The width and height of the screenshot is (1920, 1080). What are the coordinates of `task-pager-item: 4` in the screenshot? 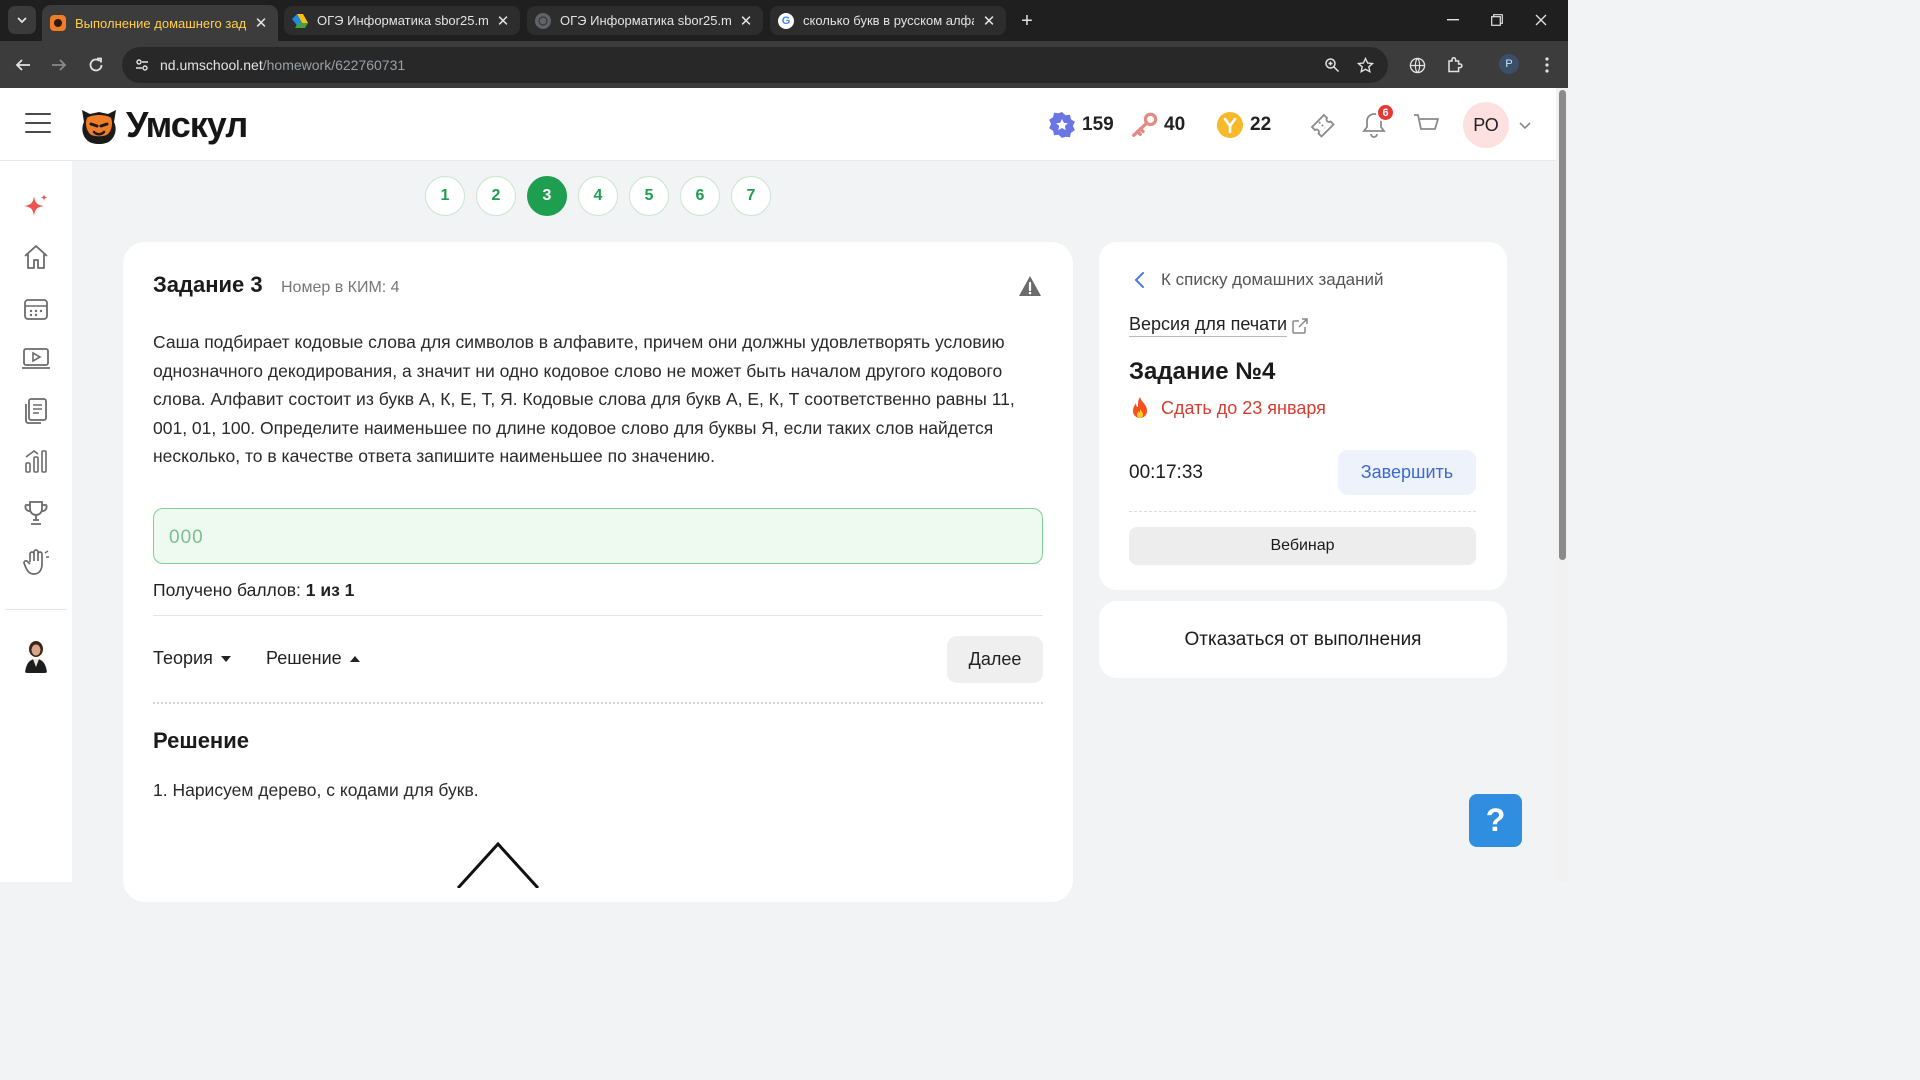 It's located at (598, 196).